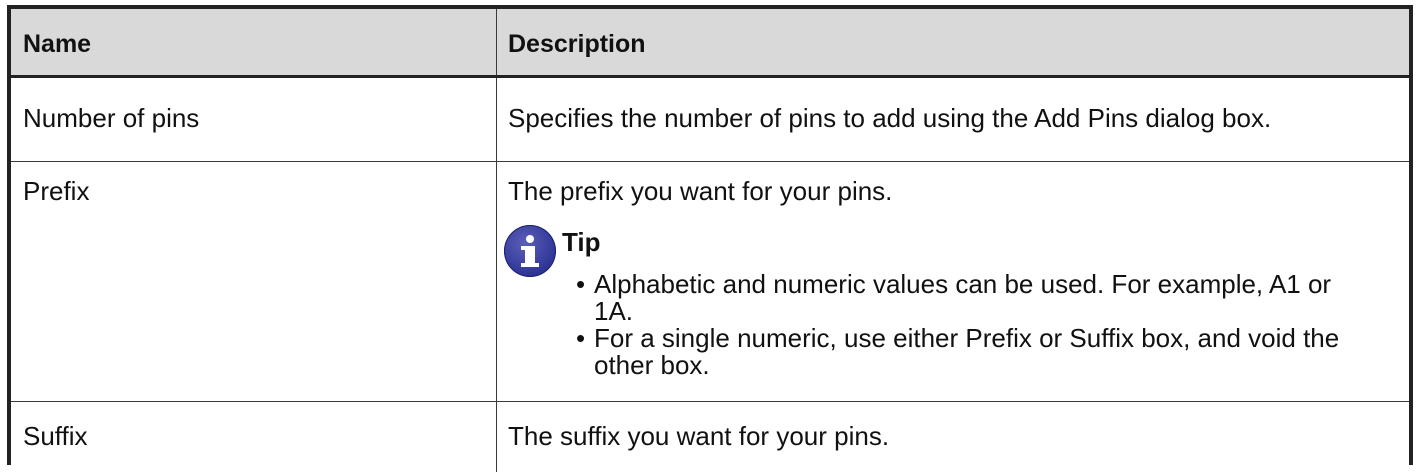 The image size is (1416, 472). What do you see at coordinates (55, 436) in the screenshot?
I see `row-name-cell: Suffix` at bounding box center [55, 436].